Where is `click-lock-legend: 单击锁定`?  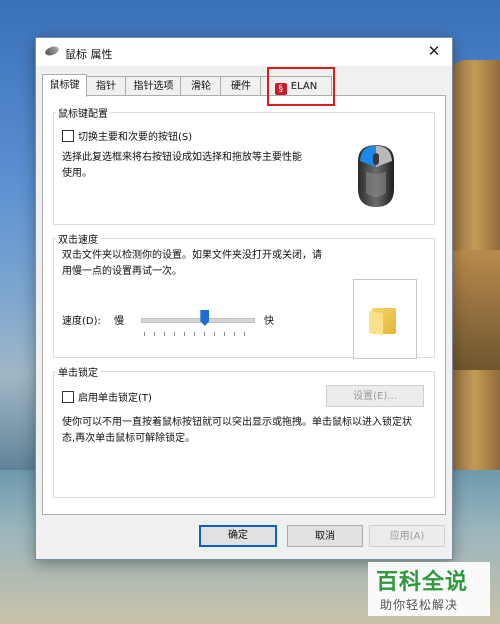
click-lock-legend: 单击锁定 is located at coordinates (78, 373).